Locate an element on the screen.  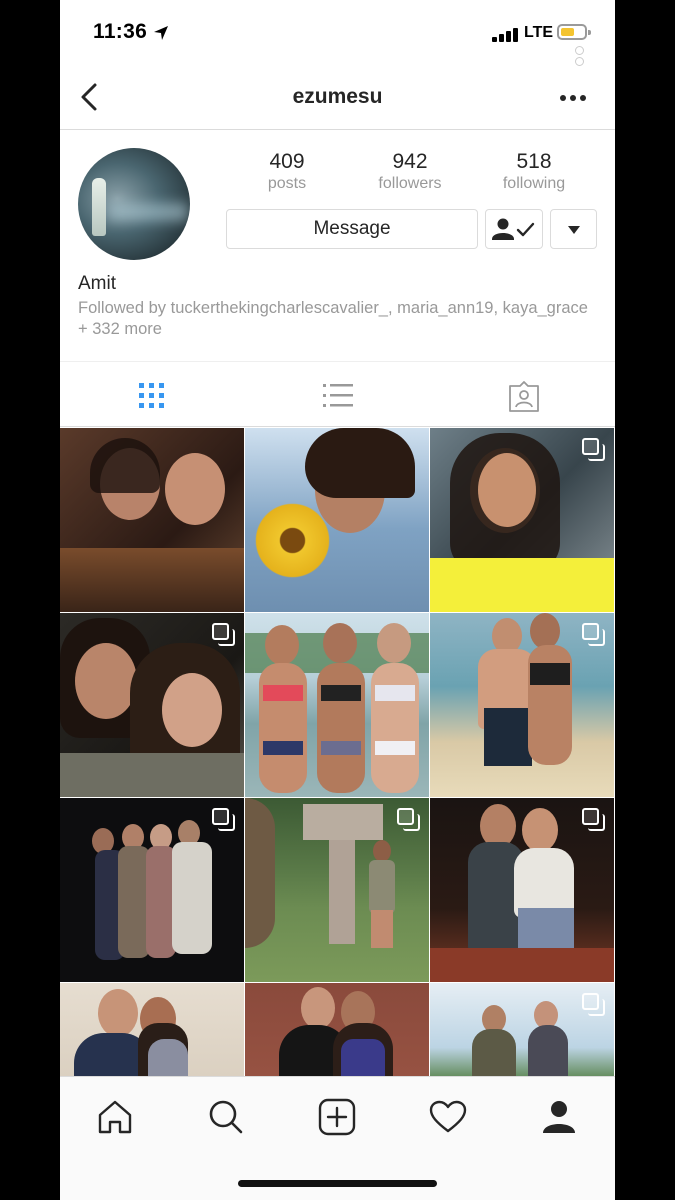
more-horizontal-icon is located at coordinates (573, 98).